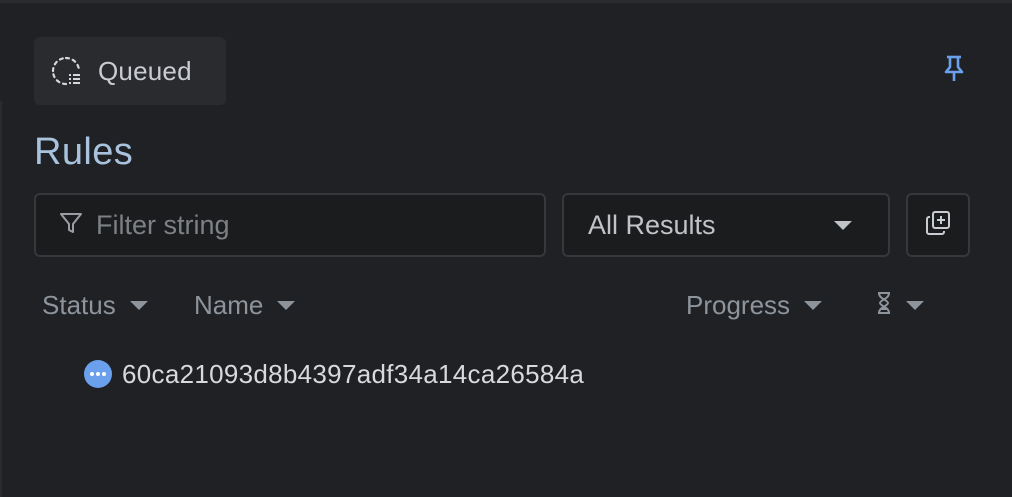 The image size is (1012, 497). I want to click on filter-icon, so click(71, 225).